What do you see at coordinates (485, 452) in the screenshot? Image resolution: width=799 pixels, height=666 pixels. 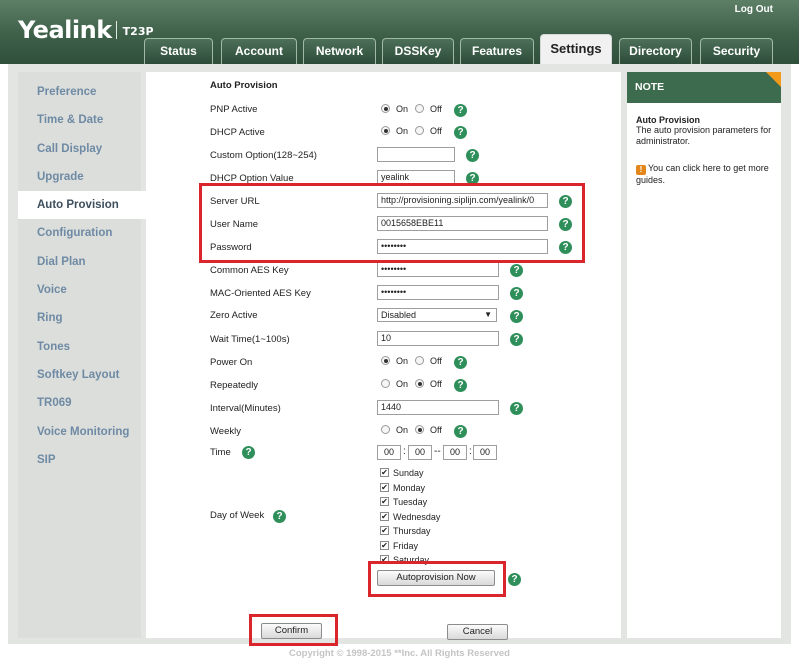 I see `time-end-minute-input: 00` at bounding box center [485, 452].